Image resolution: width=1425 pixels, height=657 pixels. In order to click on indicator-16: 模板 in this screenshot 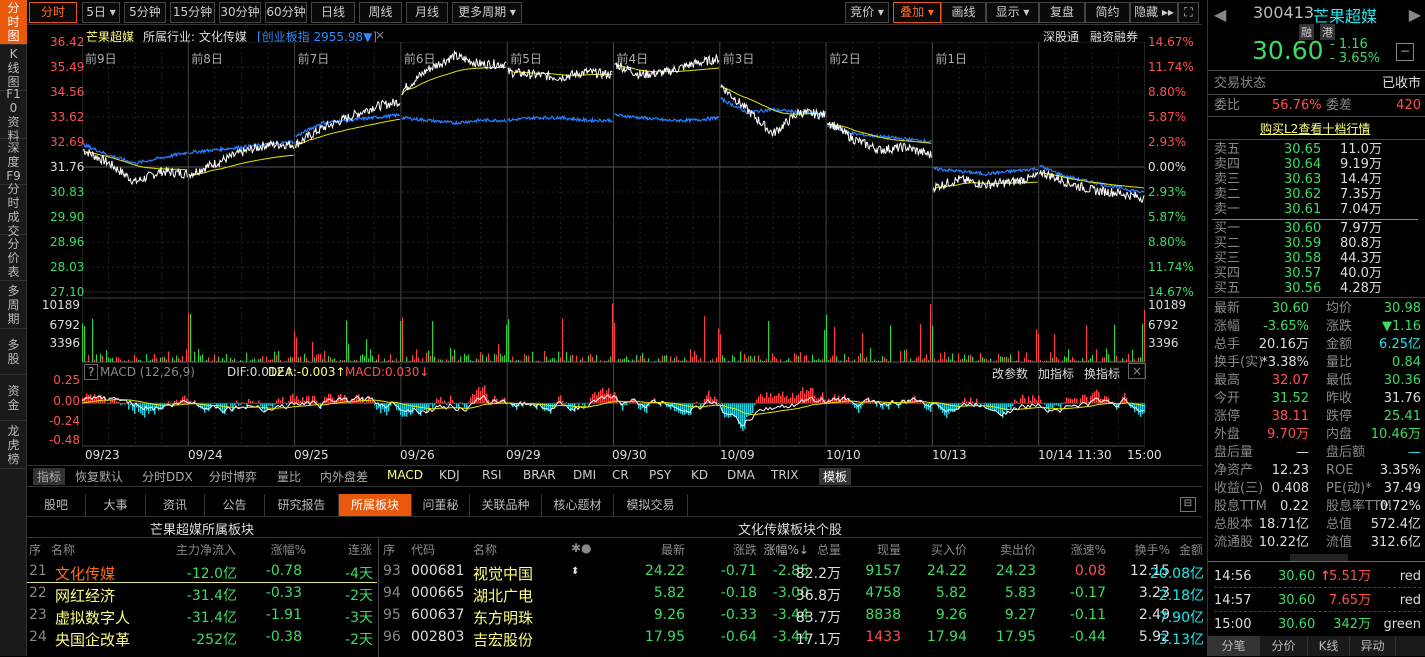, I will do `click(835, 476)`.